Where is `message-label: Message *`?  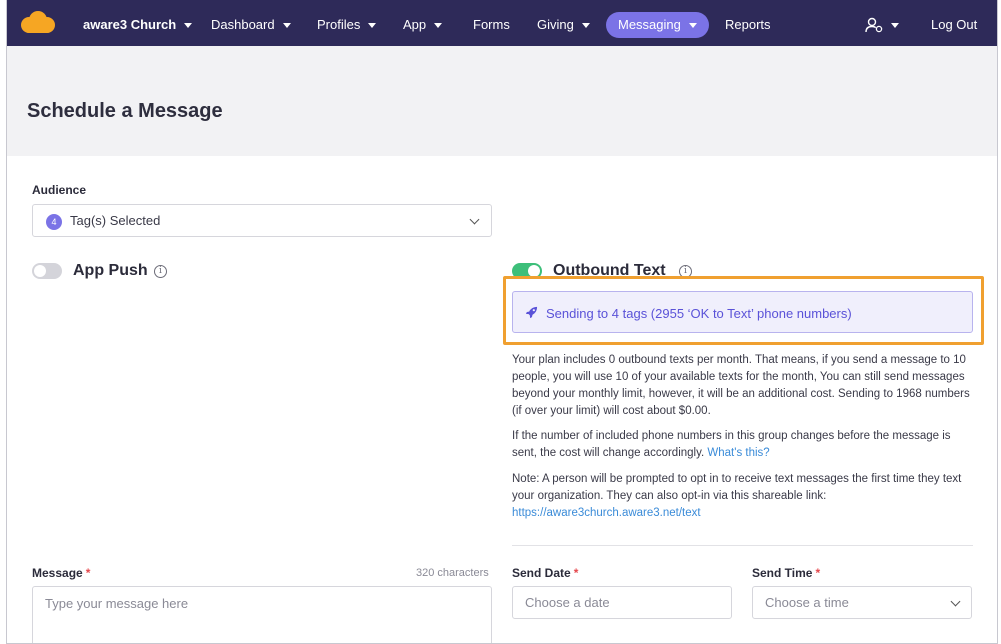
message-label: Message * is located at coordinates (61, 573).